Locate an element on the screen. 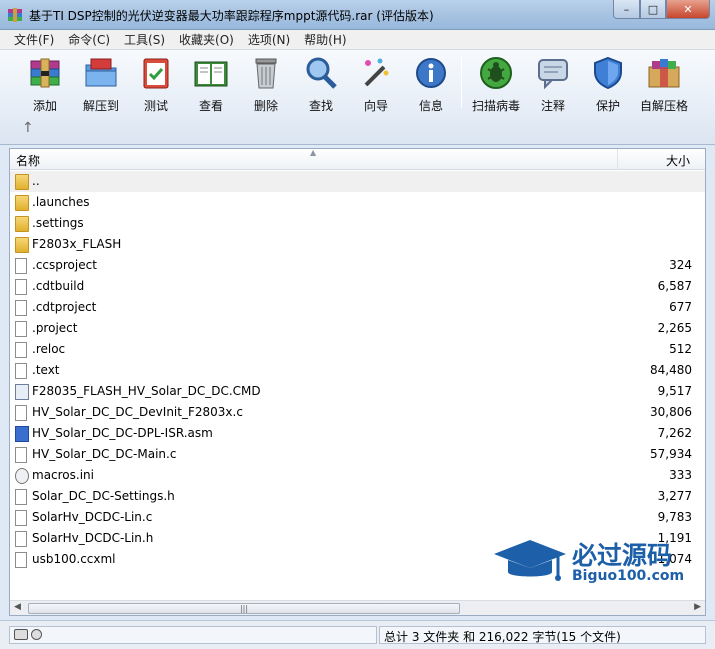 This screenshot has width=715, height=649. table-row: .project 2,265 is located at coordinates (357, 328).